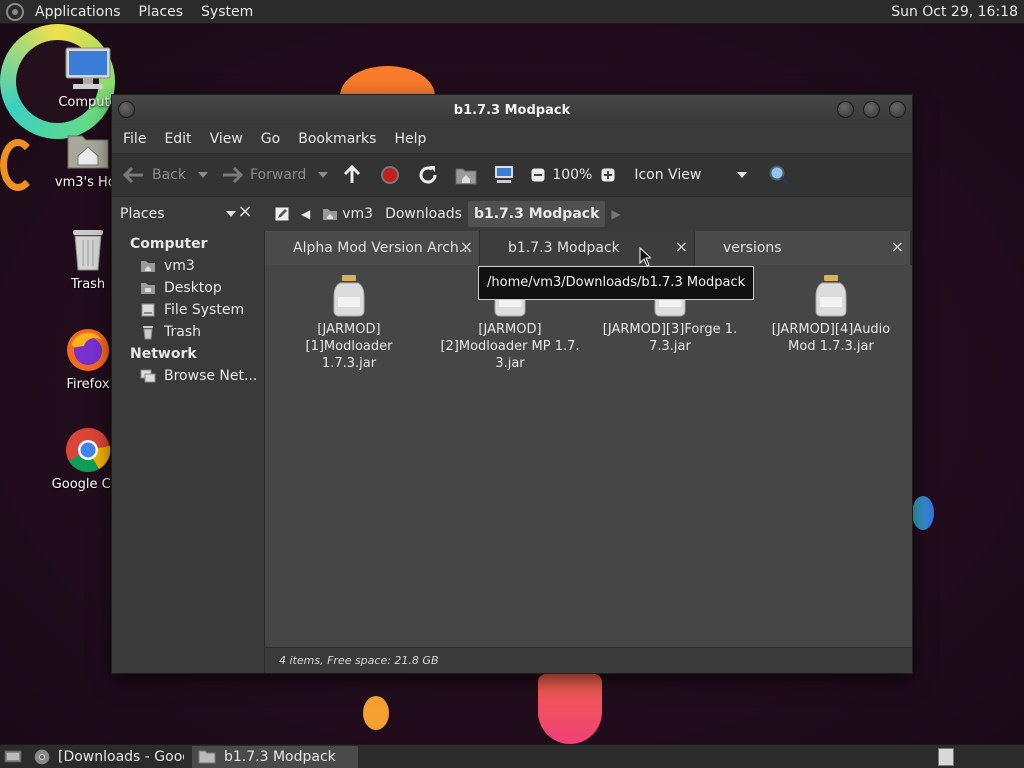 The width and height of the screenshot is (1024, 768). Describe the element at coordinates (897, 109) in the screenshot. I see `close-window-button` at that location.